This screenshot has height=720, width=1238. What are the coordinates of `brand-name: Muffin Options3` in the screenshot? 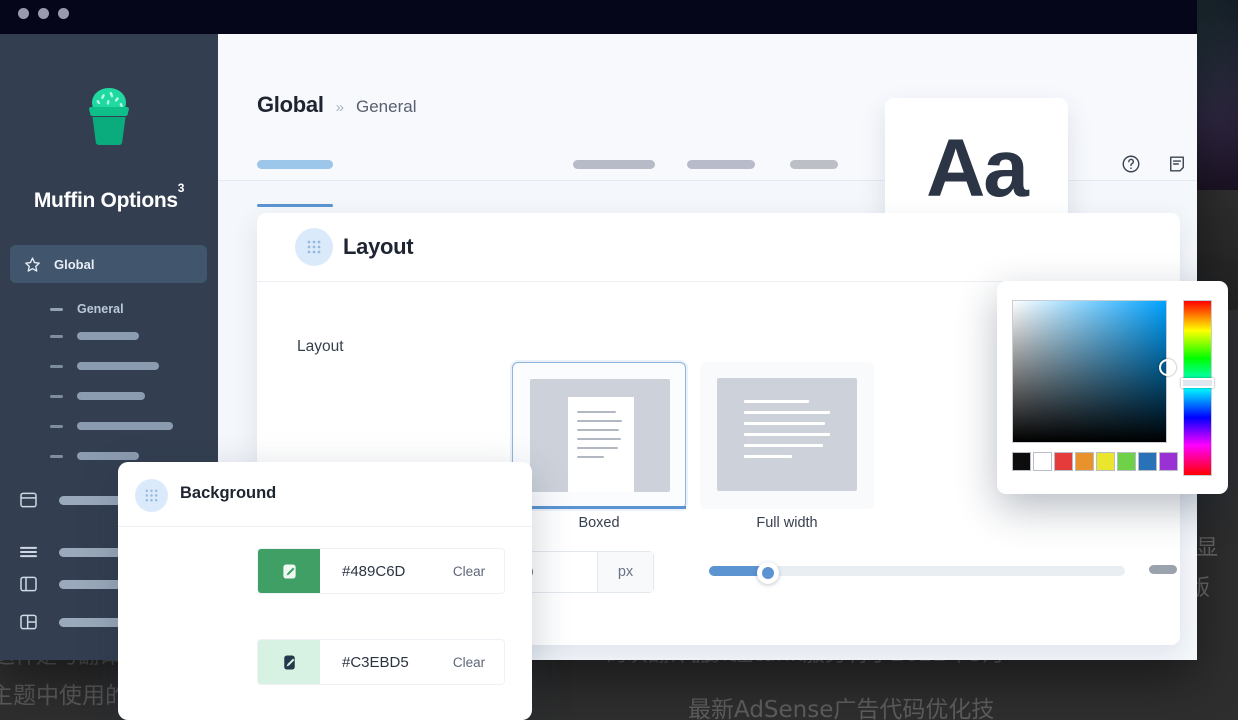 It's located at (109, 197).